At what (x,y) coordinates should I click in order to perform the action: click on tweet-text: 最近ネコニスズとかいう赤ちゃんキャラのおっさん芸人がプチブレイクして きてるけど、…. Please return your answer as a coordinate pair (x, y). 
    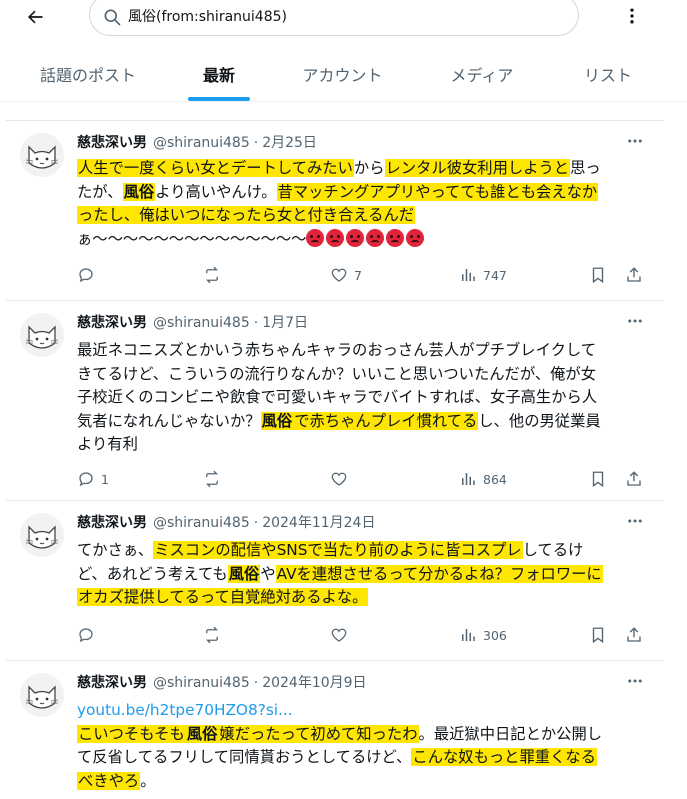
    Looking at the image, I should click on (369, 398).